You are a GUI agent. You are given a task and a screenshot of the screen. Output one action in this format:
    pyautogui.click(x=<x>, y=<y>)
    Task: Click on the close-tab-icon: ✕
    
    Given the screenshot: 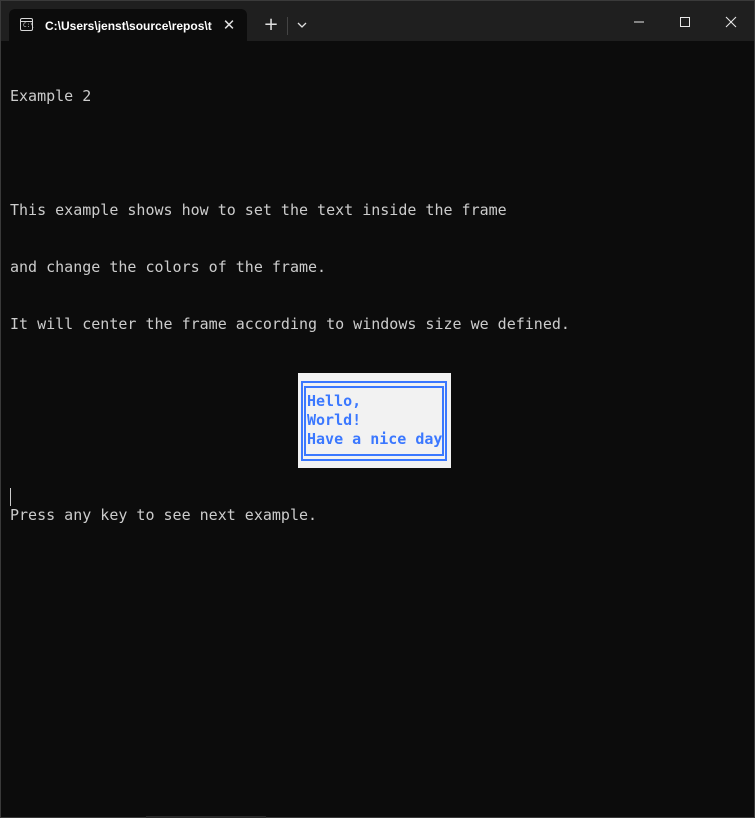 What is the action you would take?
    pyautogui.click(x=229, y=25)
    